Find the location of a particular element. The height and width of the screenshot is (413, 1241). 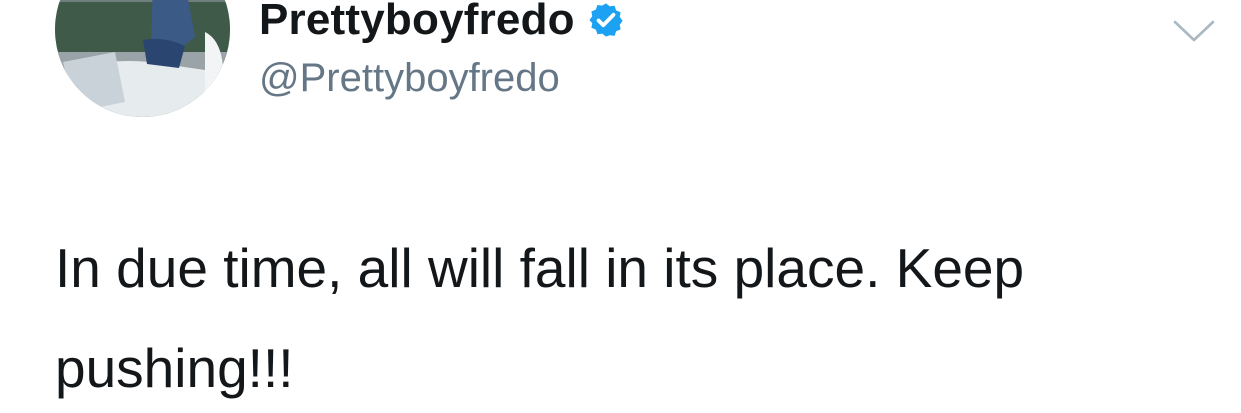

user-handle: @Prettyboyfredo is located at coordinates (409, 78).